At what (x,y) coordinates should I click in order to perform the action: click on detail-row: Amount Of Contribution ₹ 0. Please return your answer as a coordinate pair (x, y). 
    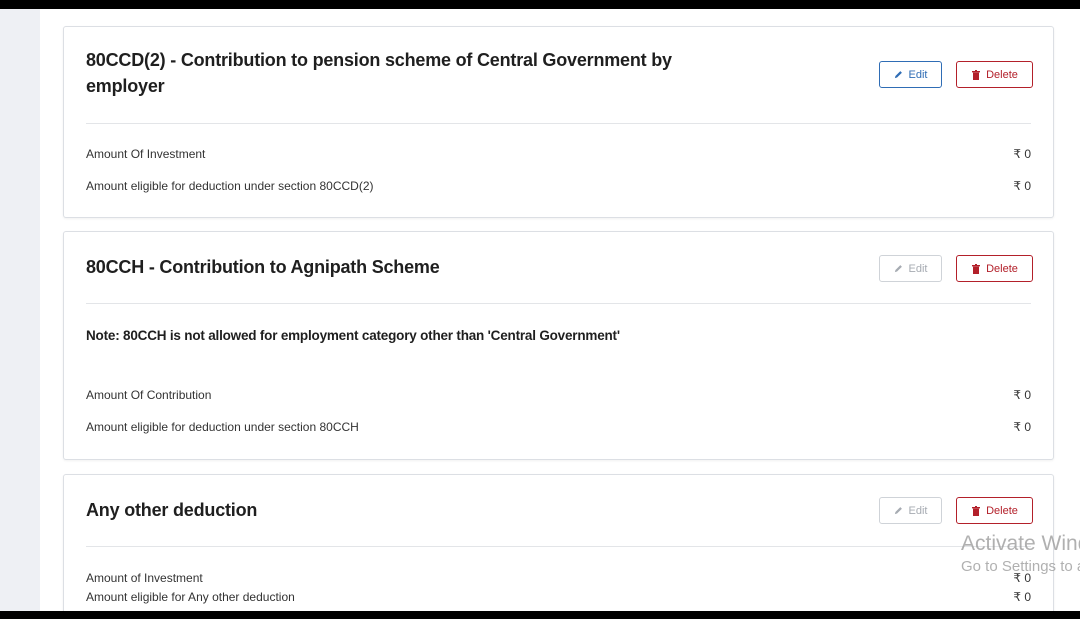
    Looking at the image, I should click on (558, 395).